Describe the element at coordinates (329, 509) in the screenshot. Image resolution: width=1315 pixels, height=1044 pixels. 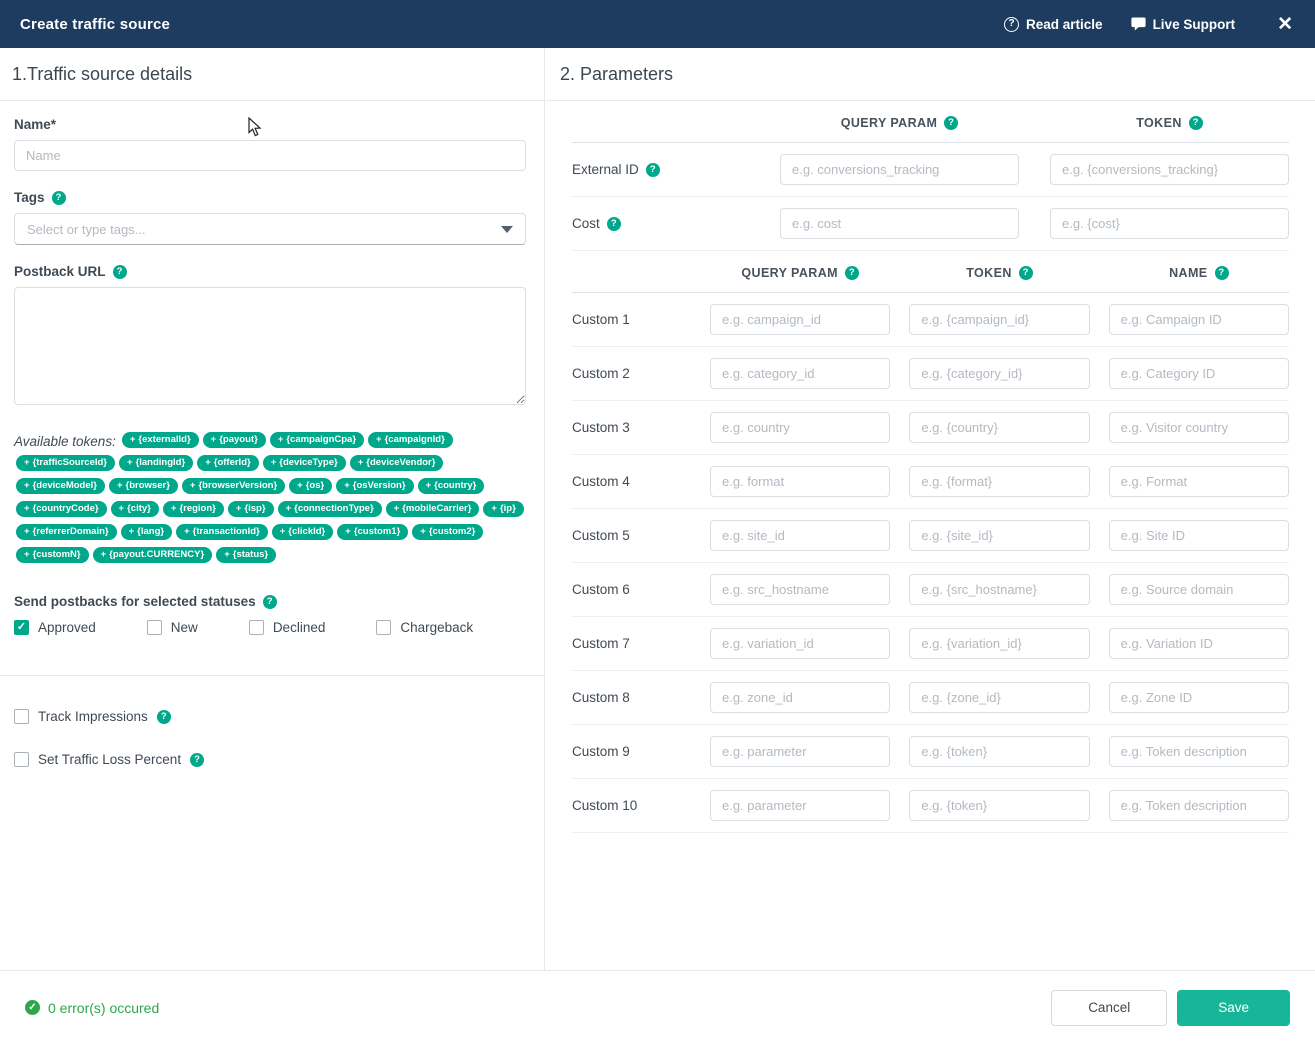
I see `token-pill: + {connectionType}` at that location.